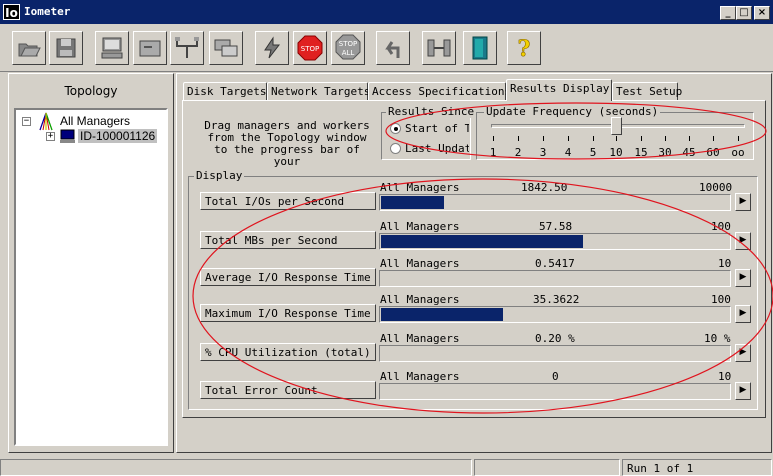 Image resolution: width=773 pixels, height=476 pixels. I want to click on title-bar, so click(386, 12).